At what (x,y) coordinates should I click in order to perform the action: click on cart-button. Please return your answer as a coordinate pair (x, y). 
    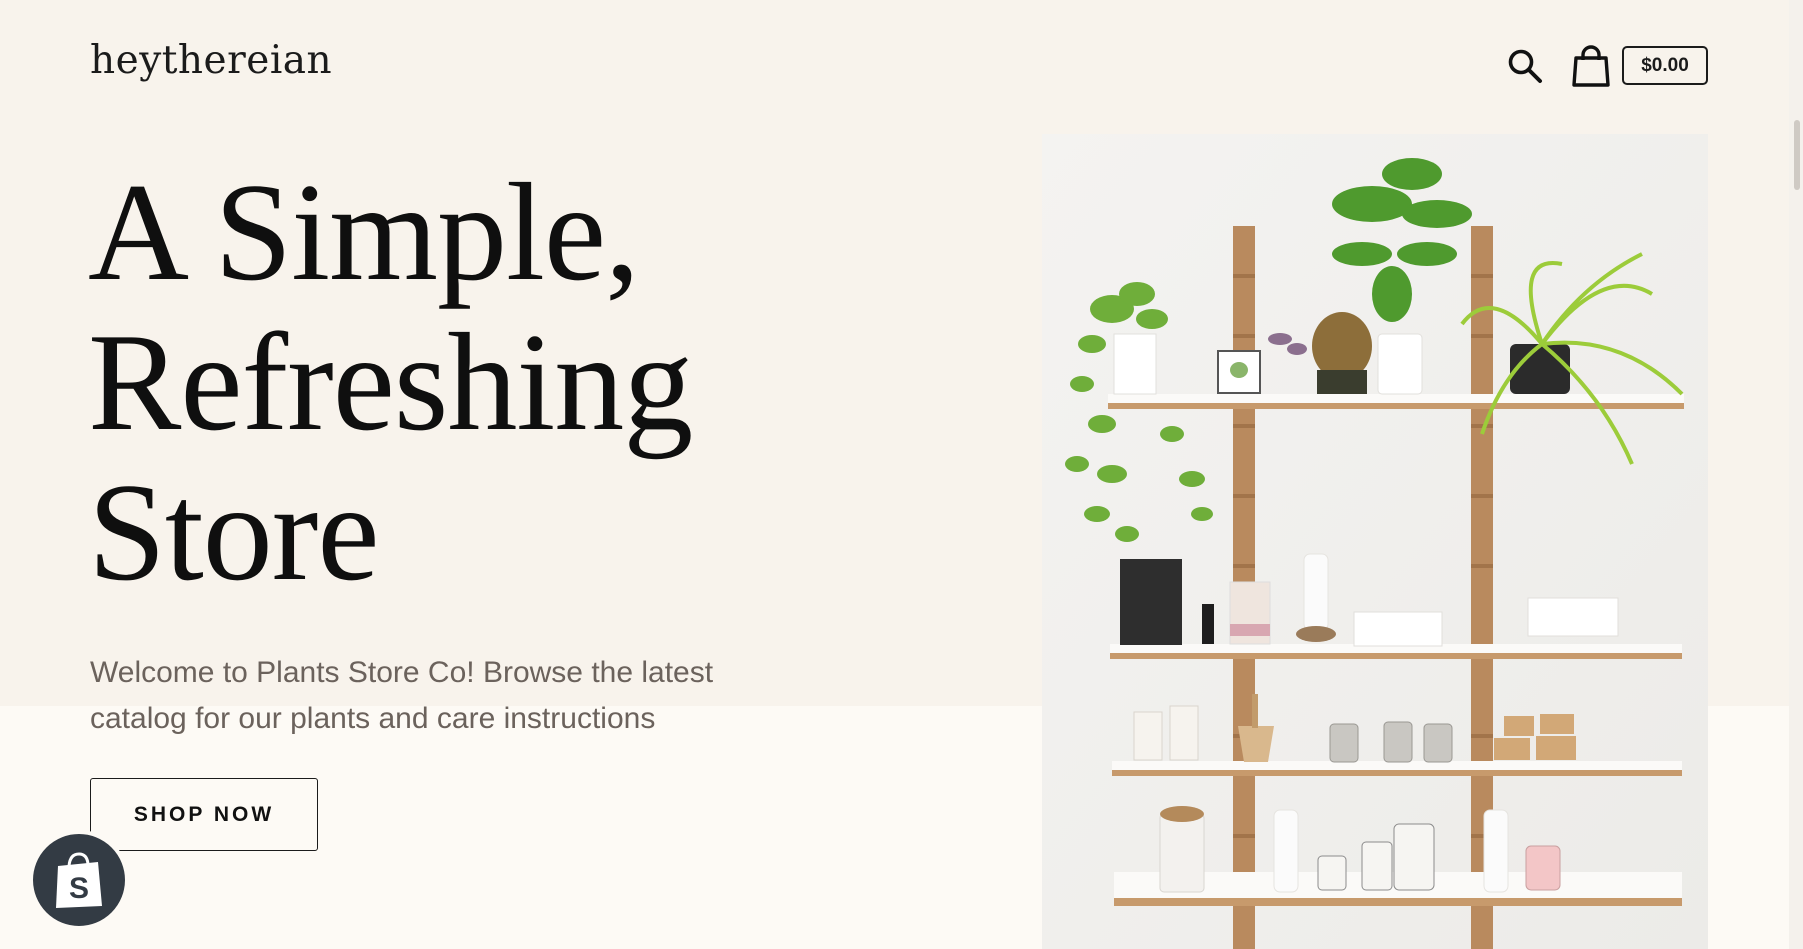
    Looking at the image, I should click on (1591, 66).